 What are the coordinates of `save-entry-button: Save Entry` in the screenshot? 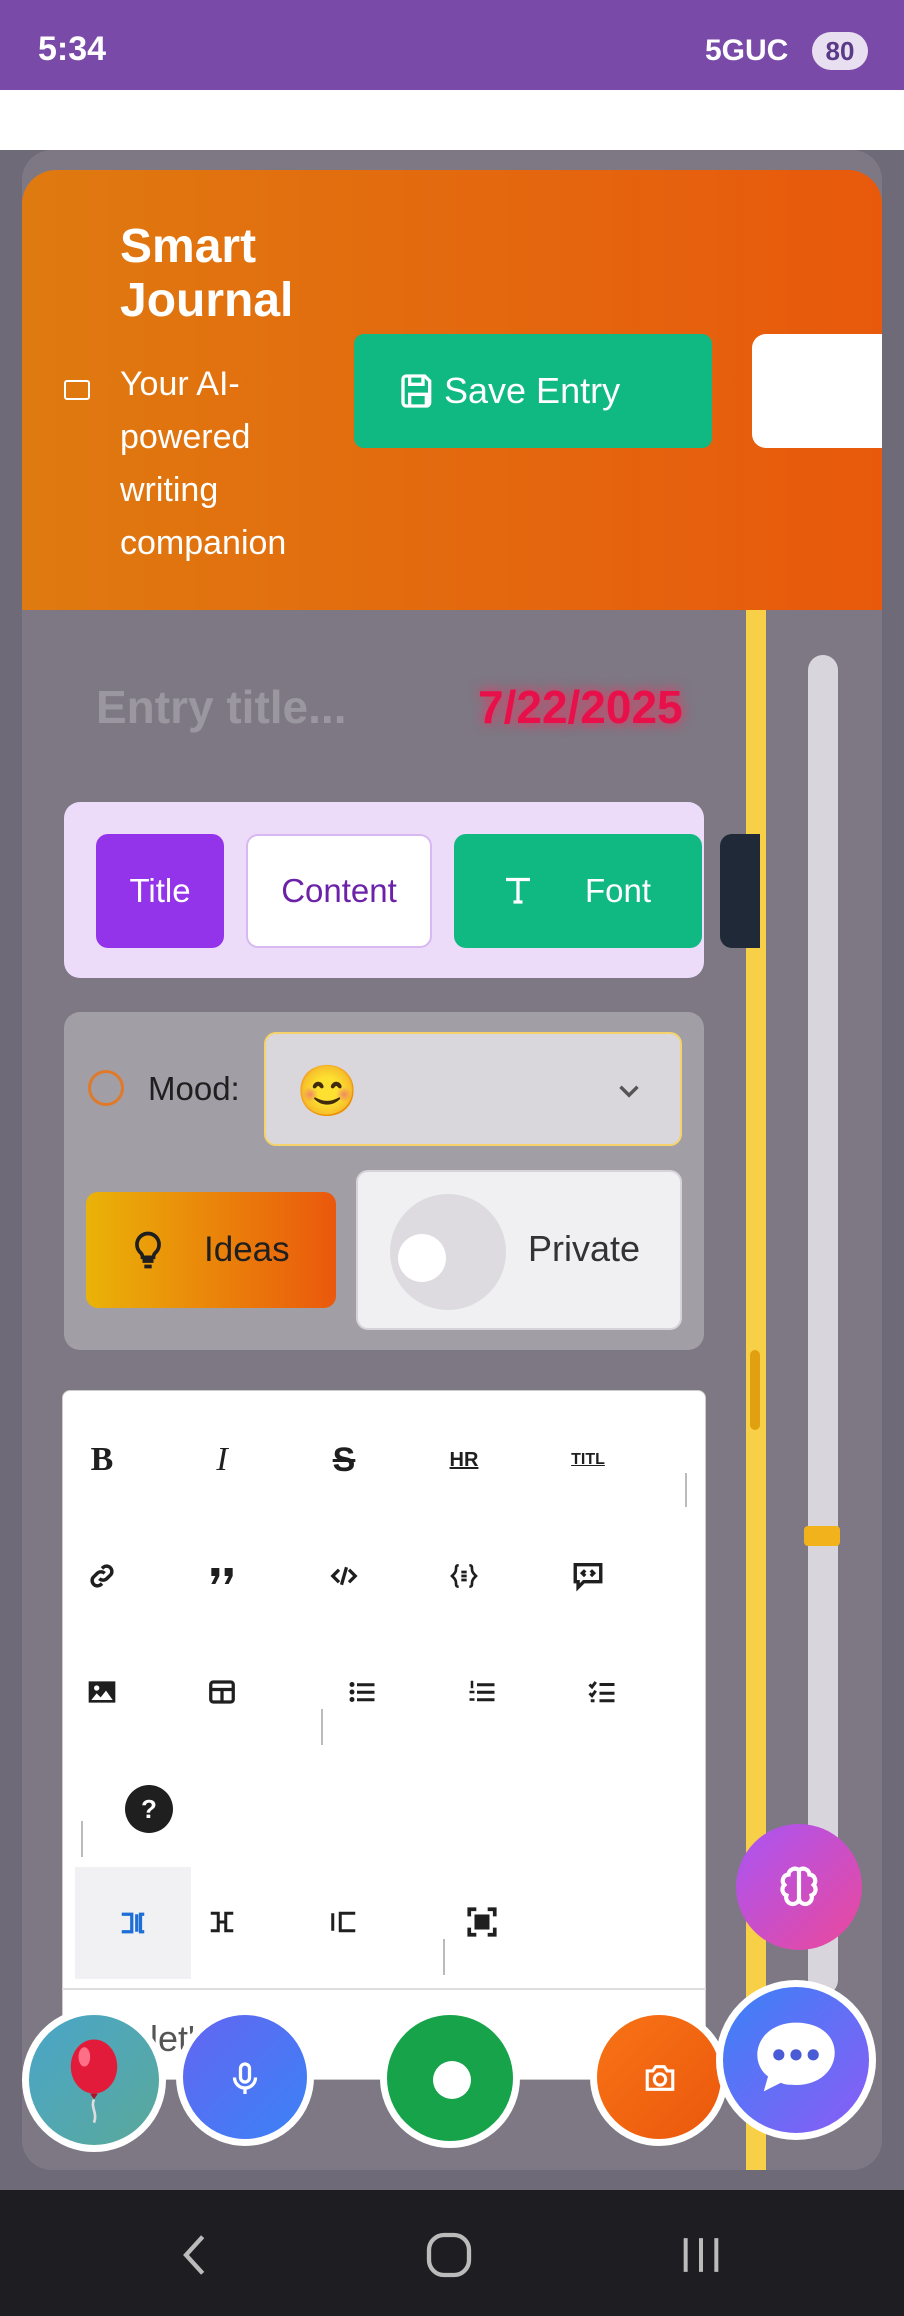 It's located at (533, 391).